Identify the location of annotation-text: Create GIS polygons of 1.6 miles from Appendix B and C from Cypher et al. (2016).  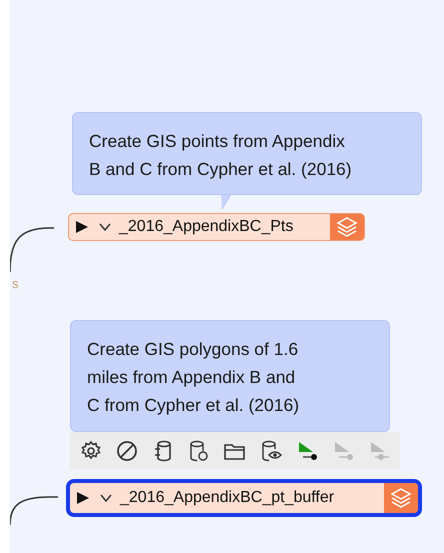
(193, 377).